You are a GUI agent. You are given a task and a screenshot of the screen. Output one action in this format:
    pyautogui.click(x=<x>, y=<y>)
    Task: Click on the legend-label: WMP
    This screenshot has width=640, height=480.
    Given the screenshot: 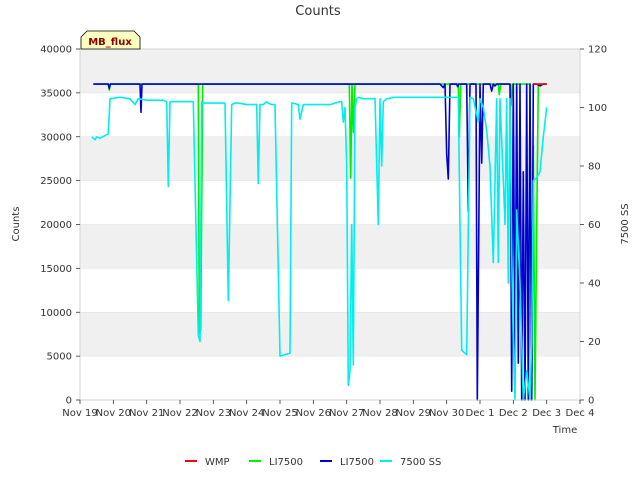 What is the action you would take?
    pyautogui.click(x=217, y=462)
    